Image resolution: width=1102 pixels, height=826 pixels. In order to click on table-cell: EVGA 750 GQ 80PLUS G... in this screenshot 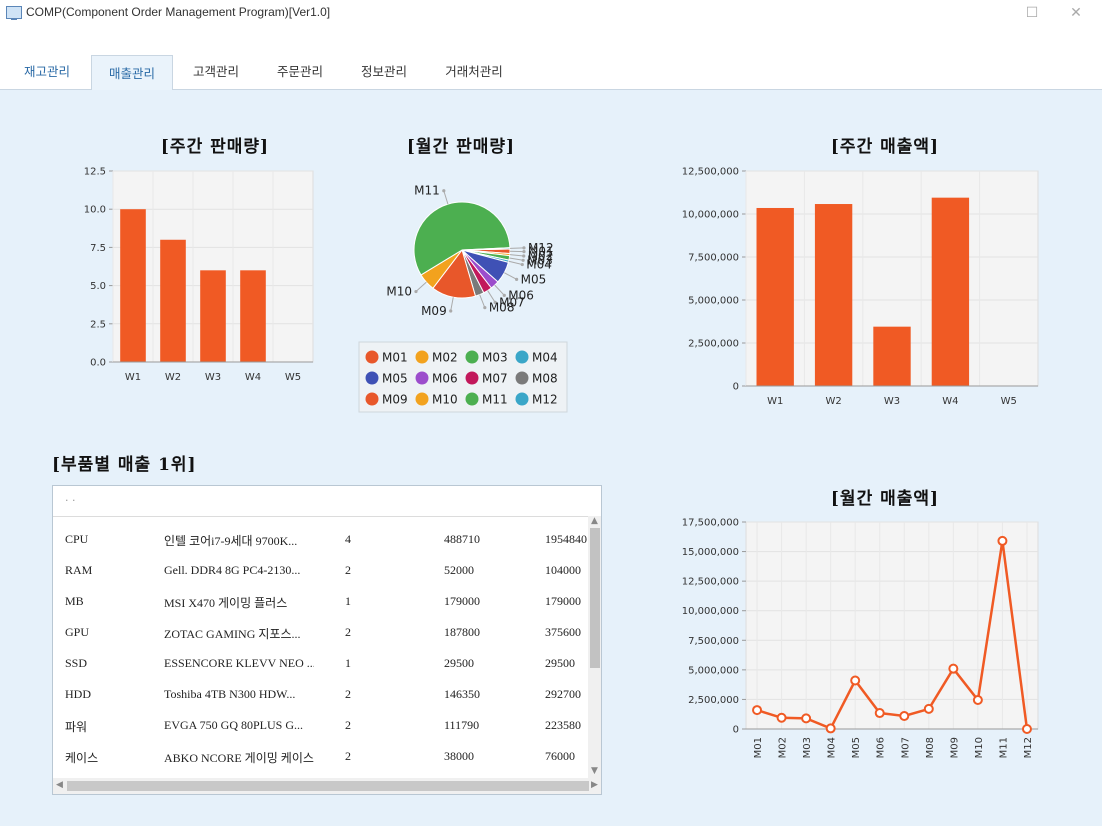, I will do `click(234, 725)`.